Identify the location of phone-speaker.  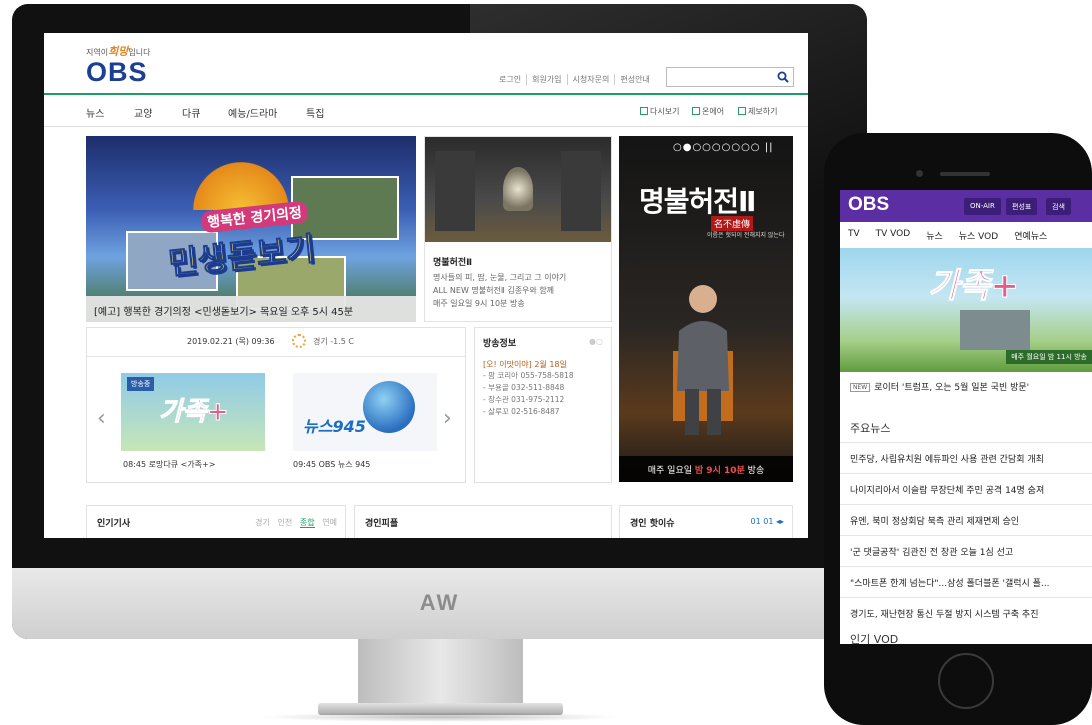
(965, 174).